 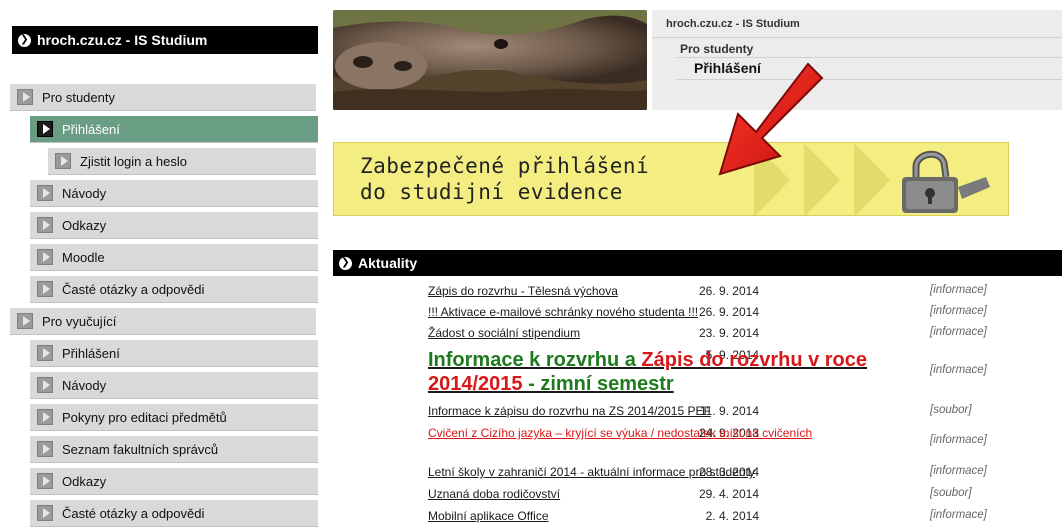 What do you see at coordinates (174, 129) in the screenshot?
I see `sidebar-item-prihlaseni-students: Přihlášení` at bounding box center [174, 129].